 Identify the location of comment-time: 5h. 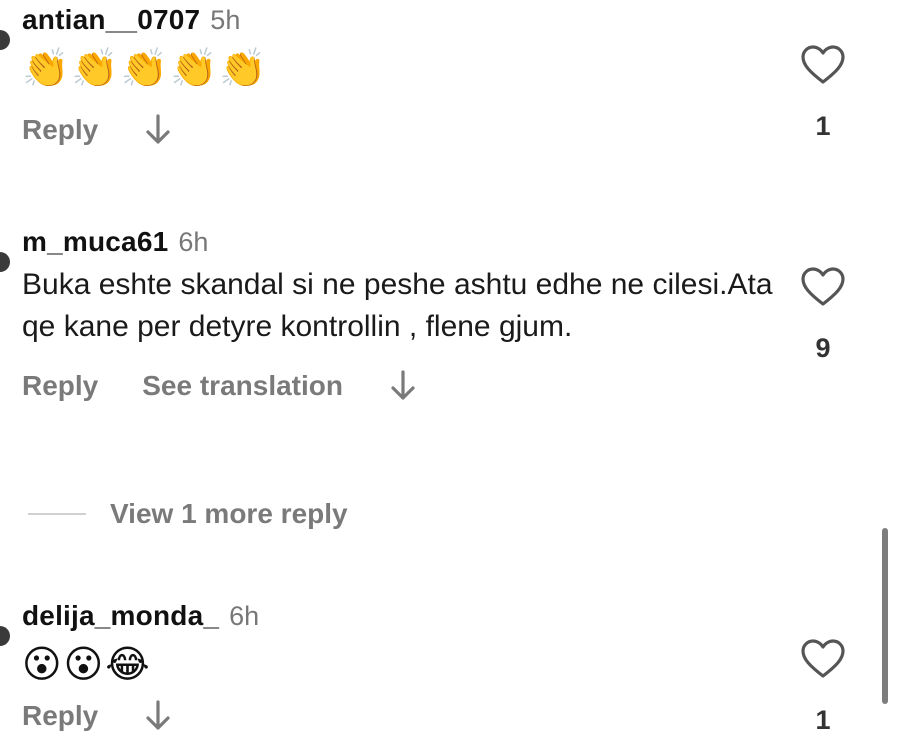
(225, 20).